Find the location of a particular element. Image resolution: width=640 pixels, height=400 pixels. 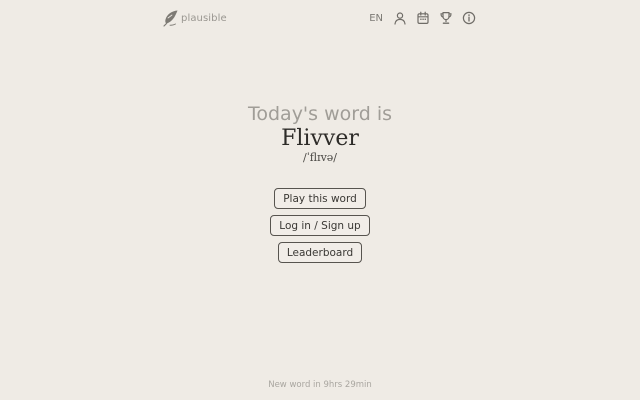

leaderboard-button: Leaderboard is located at coordinates (320, 252).